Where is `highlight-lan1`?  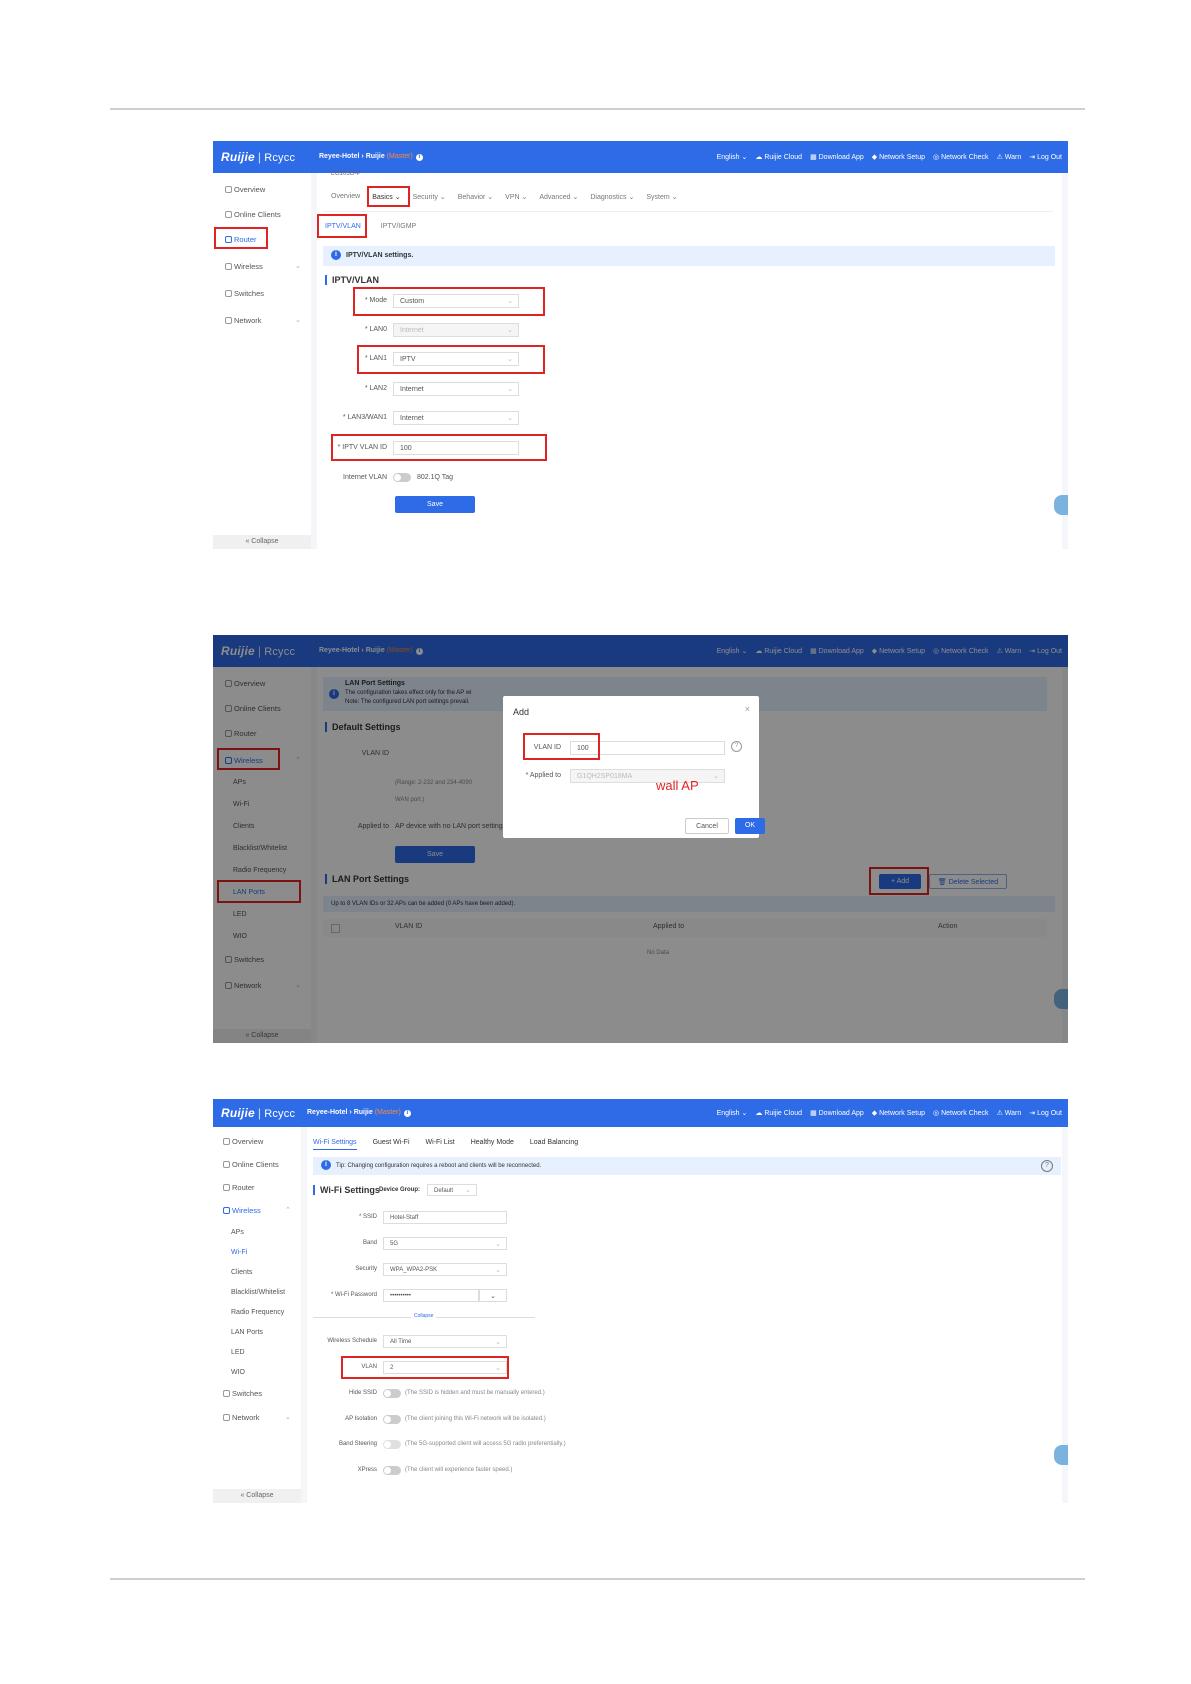
highlight-lan1 is located at coordinates (451, 359).